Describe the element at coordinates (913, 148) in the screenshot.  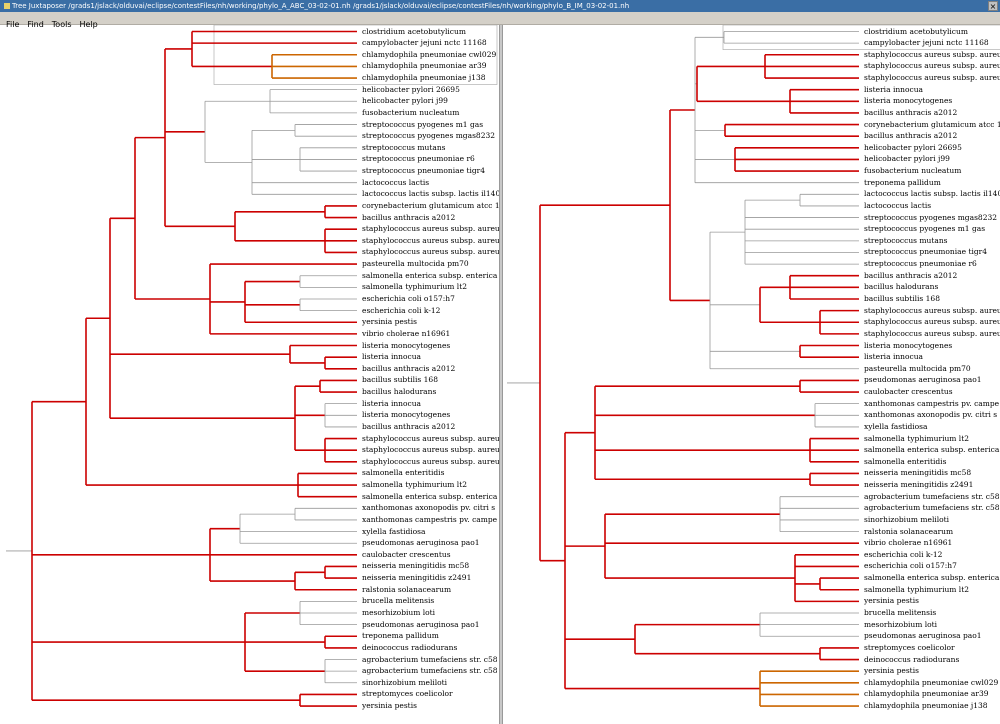
I see `leaf-label: helicobacter pylori 26695` at that location.